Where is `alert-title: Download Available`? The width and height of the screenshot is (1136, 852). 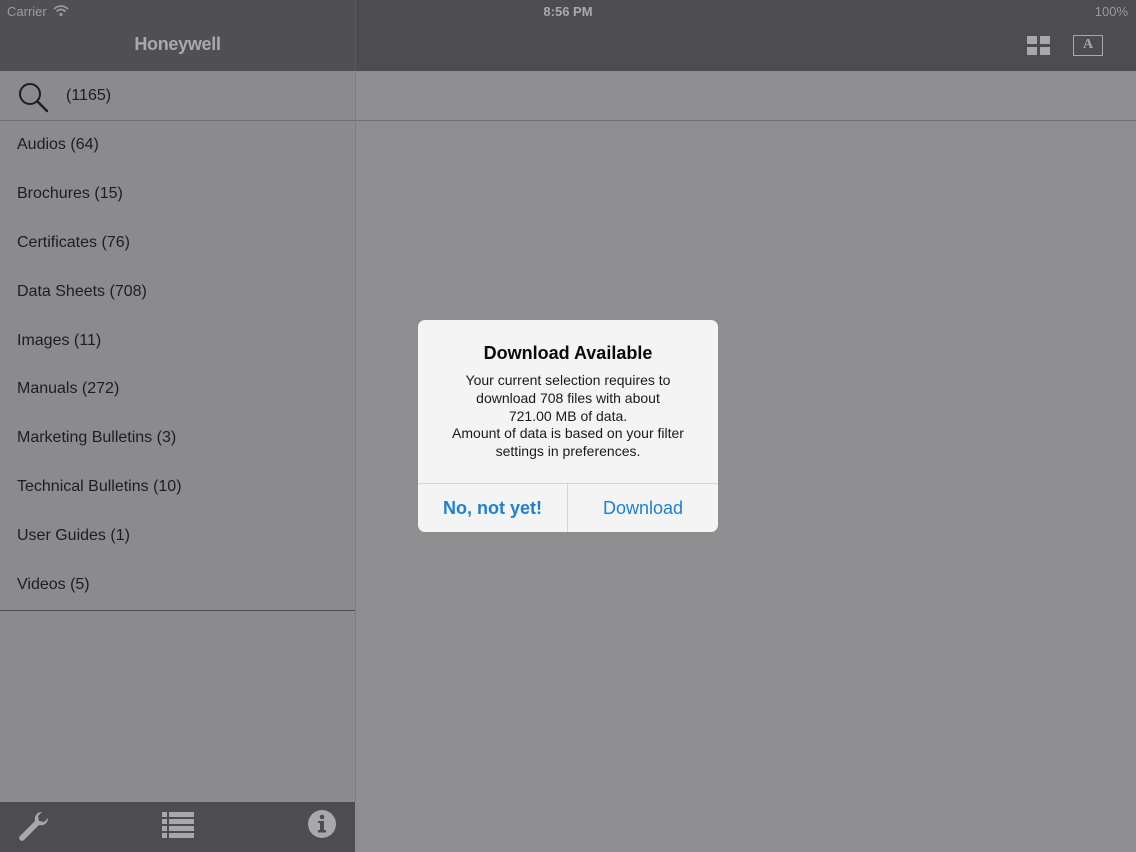 alert-title: Download Available is located at coordinates (568, 353).